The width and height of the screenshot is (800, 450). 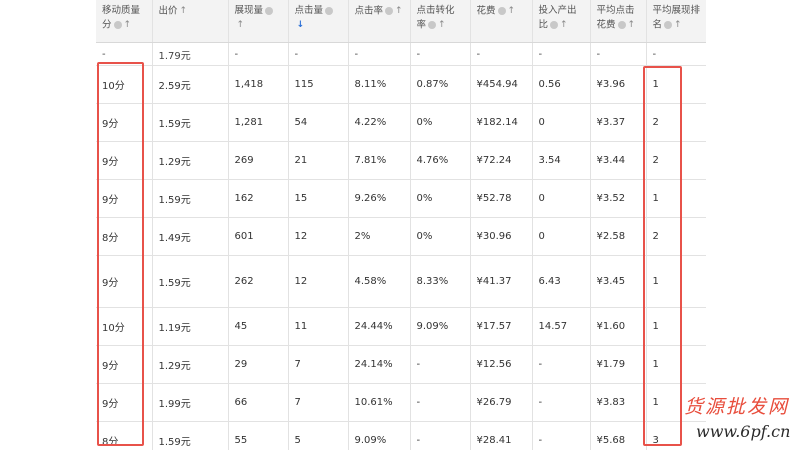 I want to click on column-header-6: 花费 ↑, so click(x=500, y=21).